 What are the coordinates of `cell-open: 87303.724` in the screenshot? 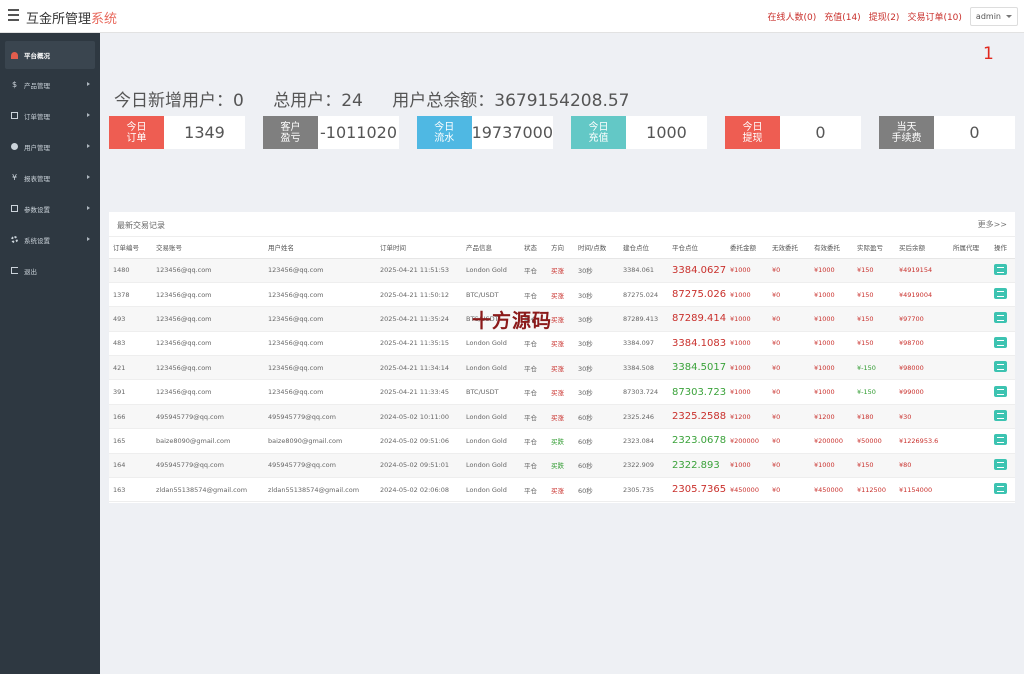 It's located at (643, 392).